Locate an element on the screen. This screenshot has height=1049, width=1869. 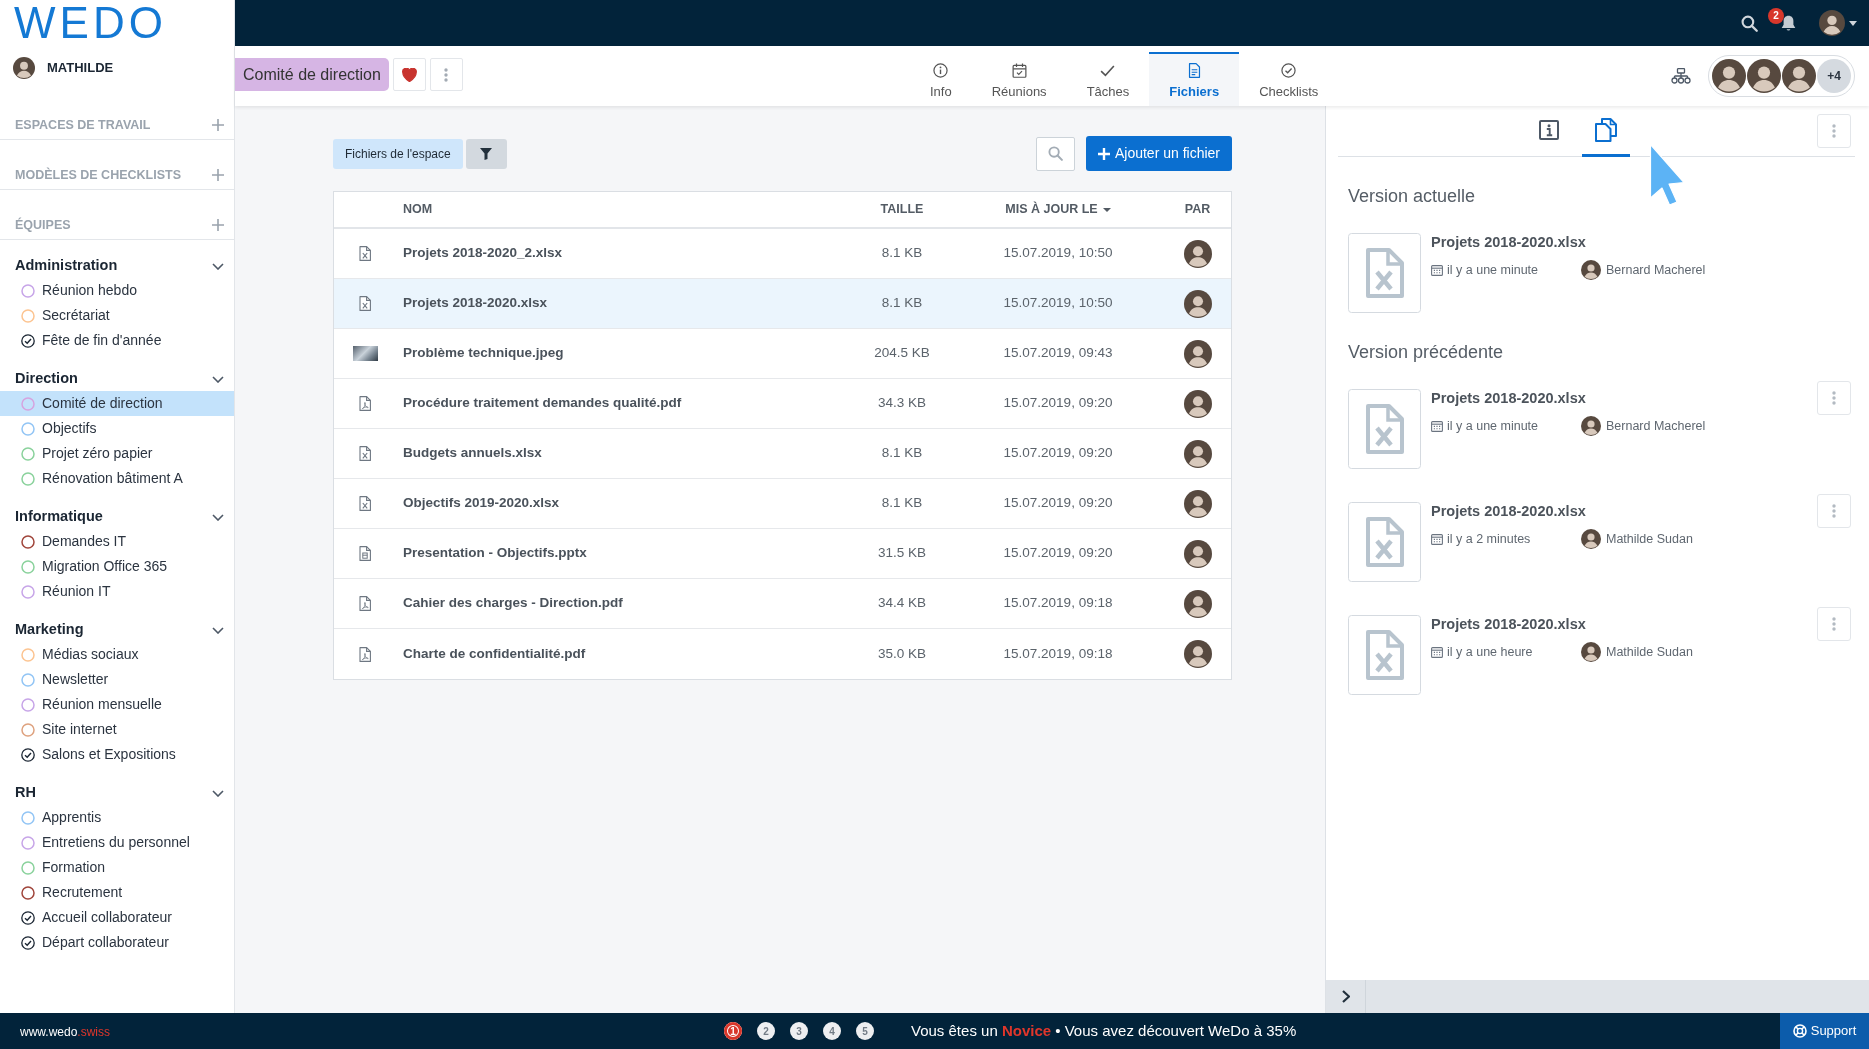
search-icon is located at coordinates (1749, 23).